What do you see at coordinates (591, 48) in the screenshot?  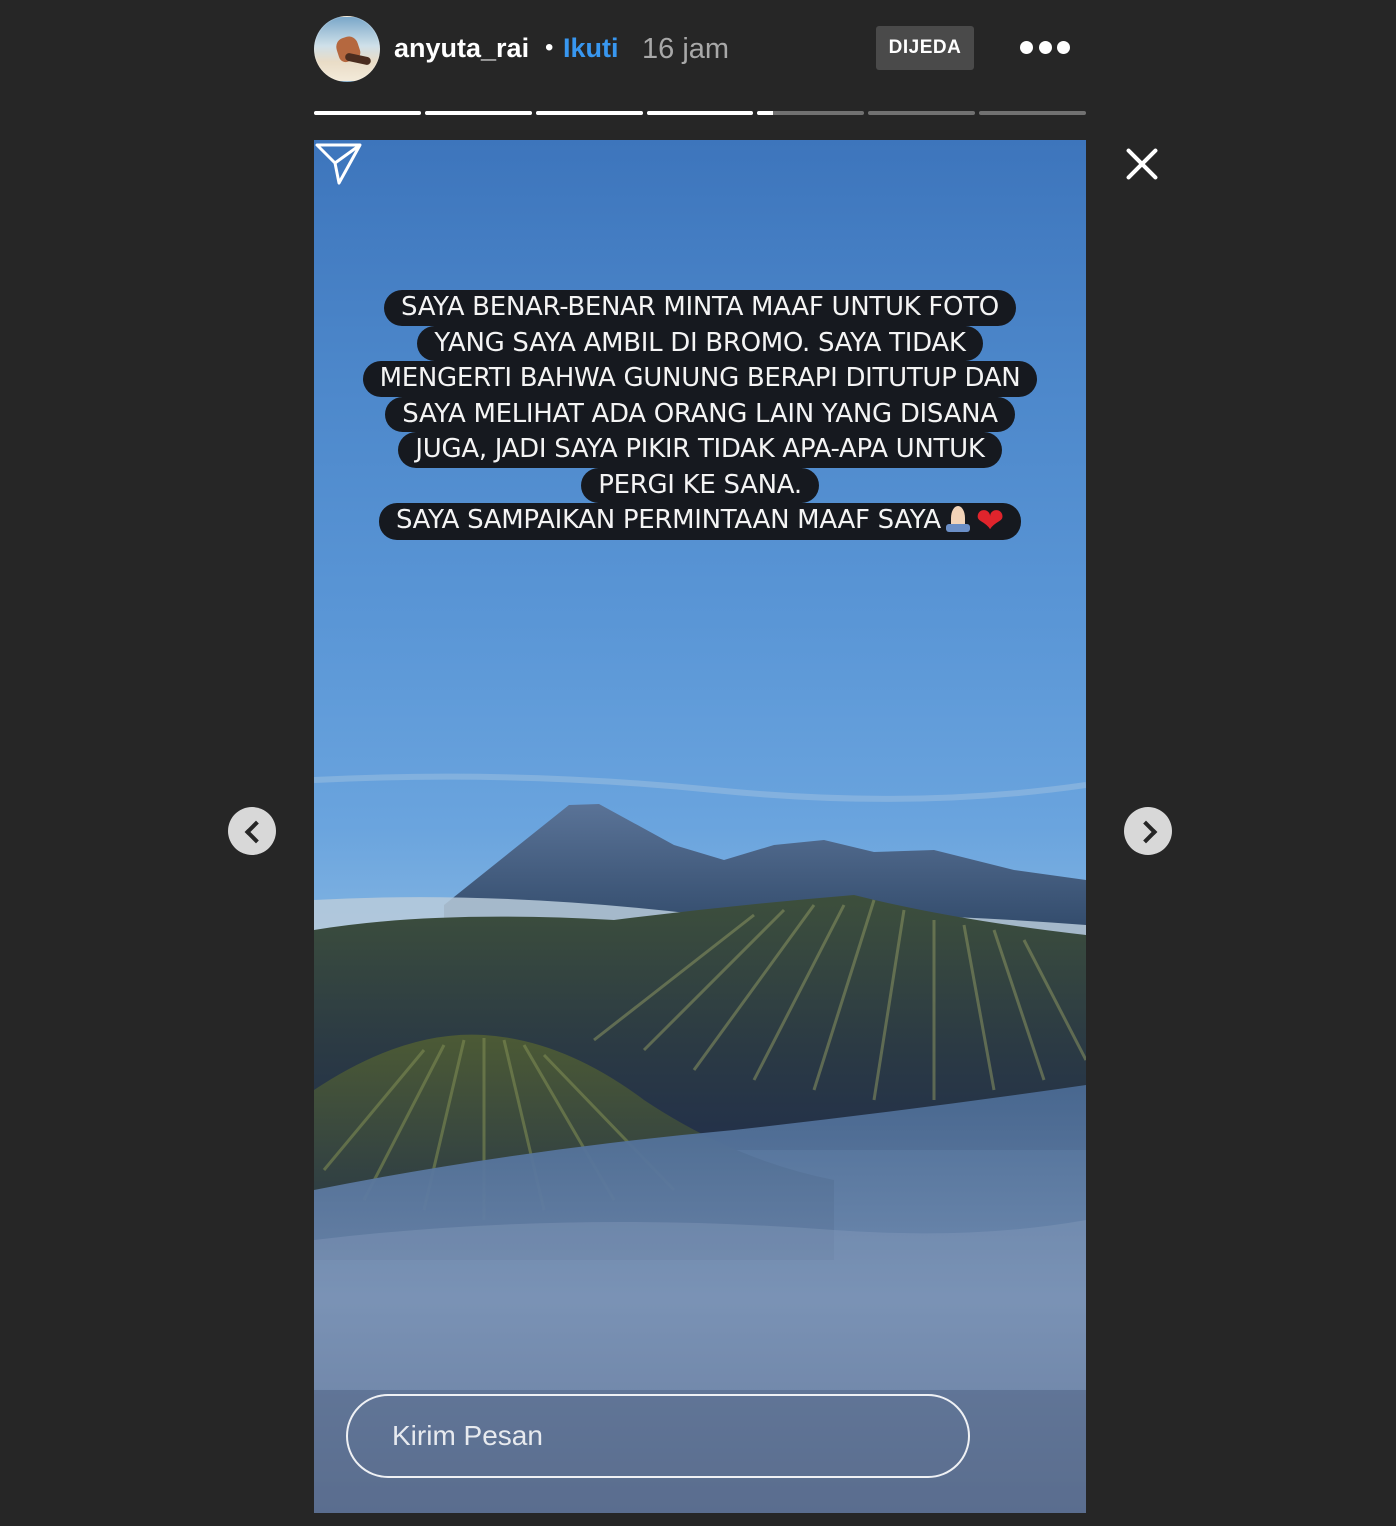 I see `follow-button: Ikuti` at bounding box center [591, 48].